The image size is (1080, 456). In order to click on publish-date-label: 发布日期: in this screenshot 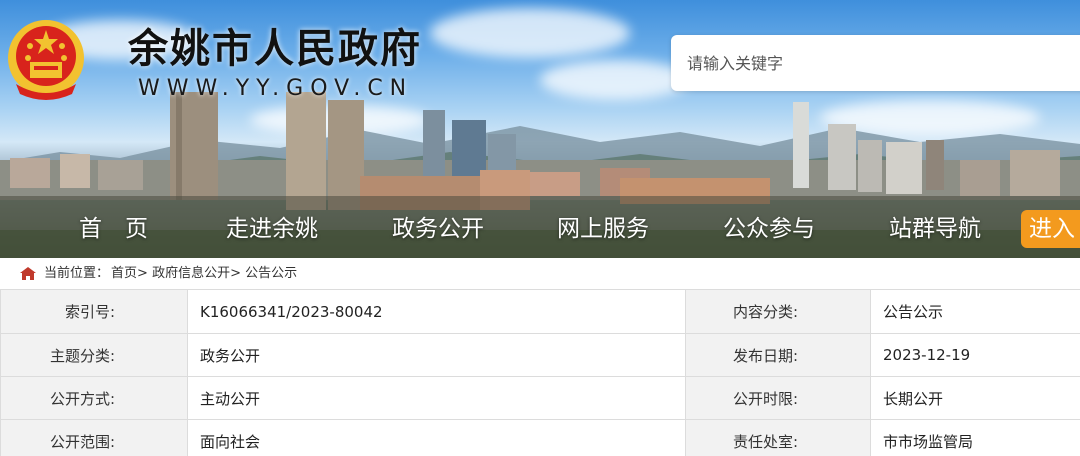, I will do `click(778, 355)`.